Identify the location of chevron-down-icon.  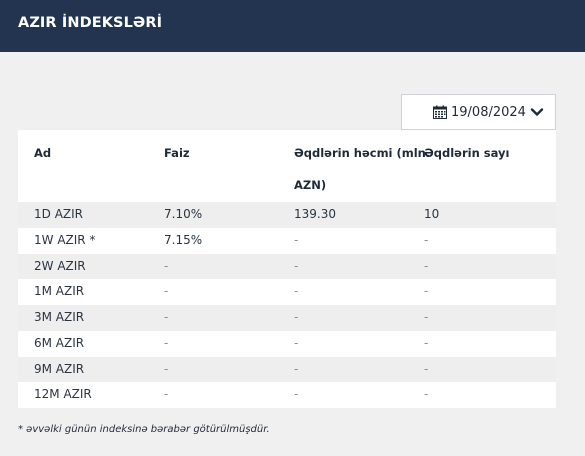
(537, 112).